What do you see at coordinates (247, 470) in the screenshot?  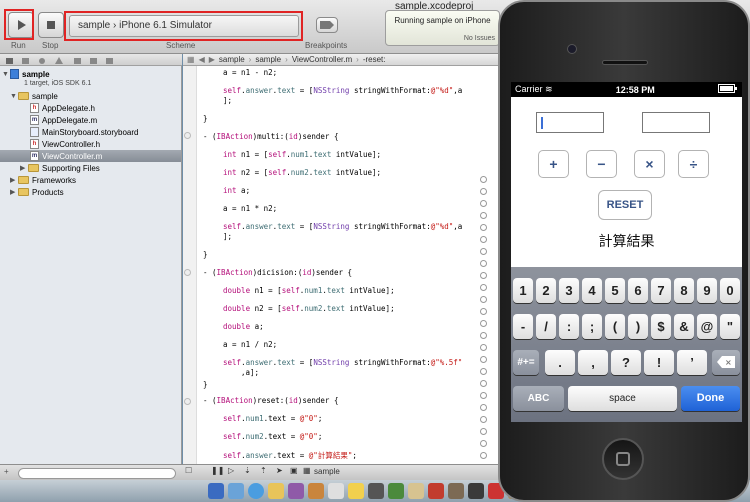 I see `step-in-icon: ⇣` at bounding box center [247, 470].